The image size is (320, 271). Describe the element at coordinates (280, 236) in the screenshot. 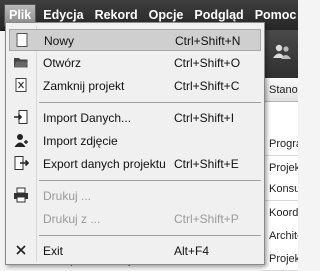

I see `table-cell: Architekt` at that location.